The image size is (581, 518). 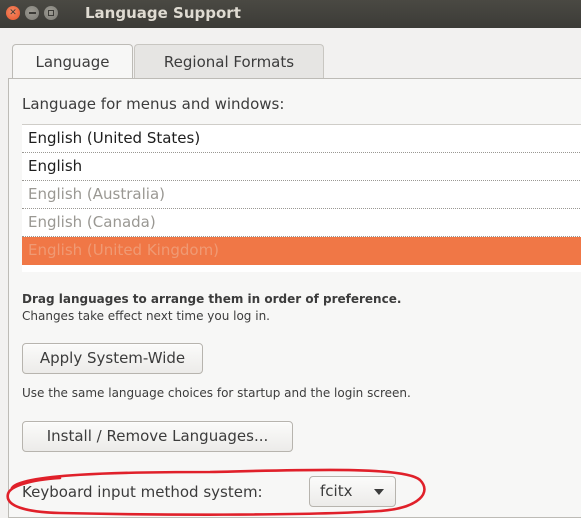 I want to click on tab-language: Language, so click(x=72, y=61).